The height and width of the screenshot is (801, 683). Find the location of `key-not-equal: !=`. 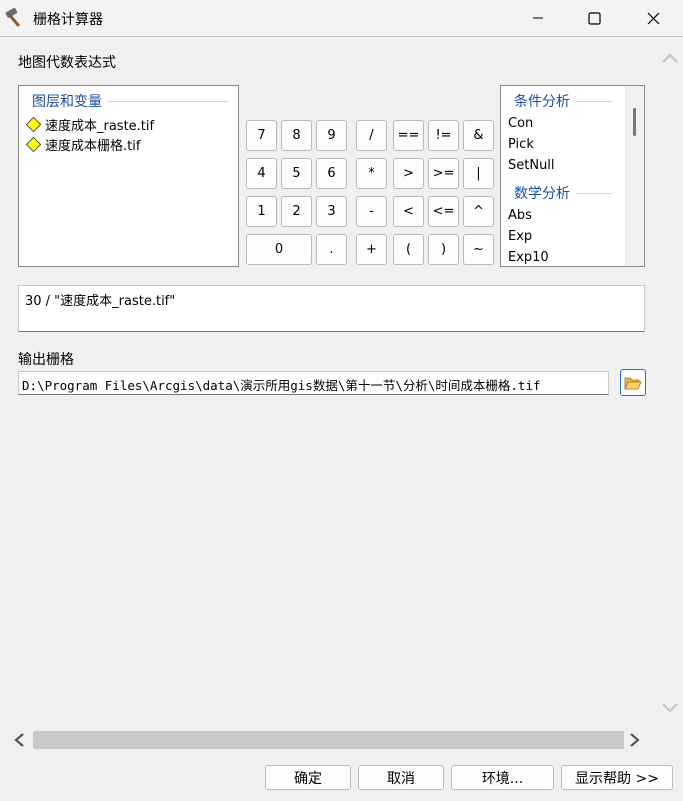

key-not-equal: != is located at coordinates (443, 135).